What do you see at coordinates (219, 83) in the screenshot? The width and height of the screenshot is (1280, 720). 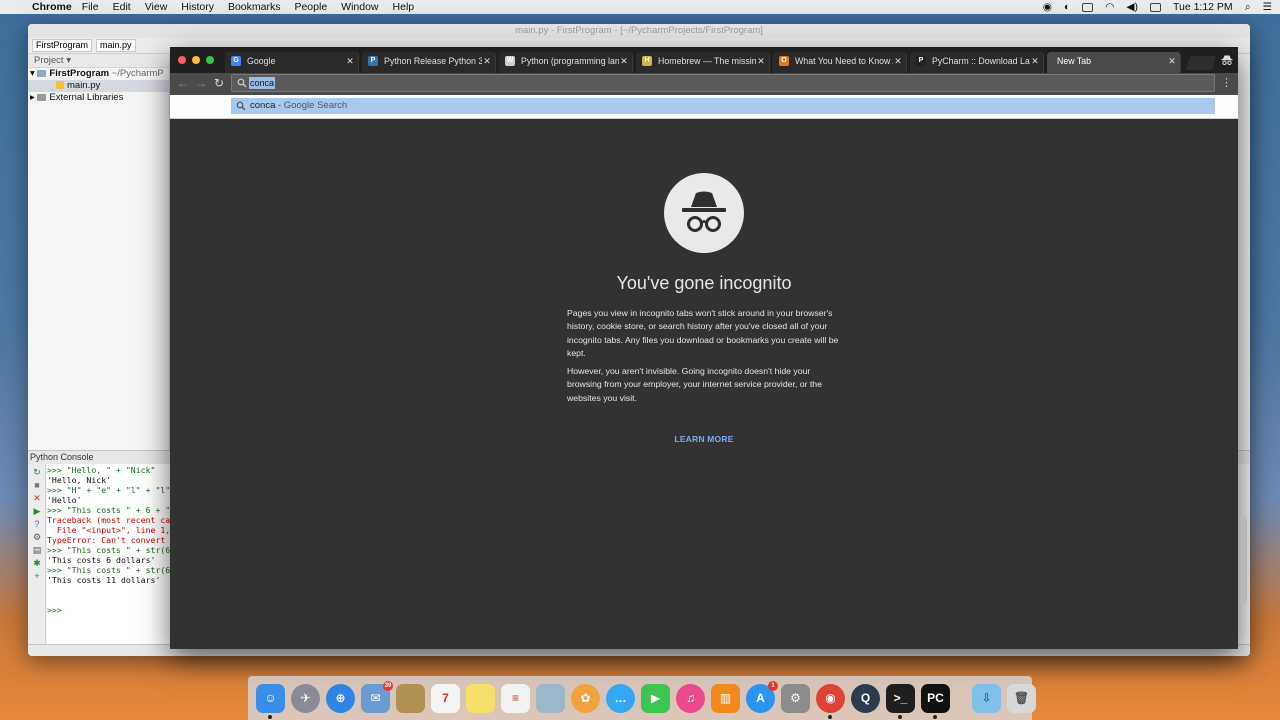 I see `reload-button: ↻` at bounding box center [219, 83].